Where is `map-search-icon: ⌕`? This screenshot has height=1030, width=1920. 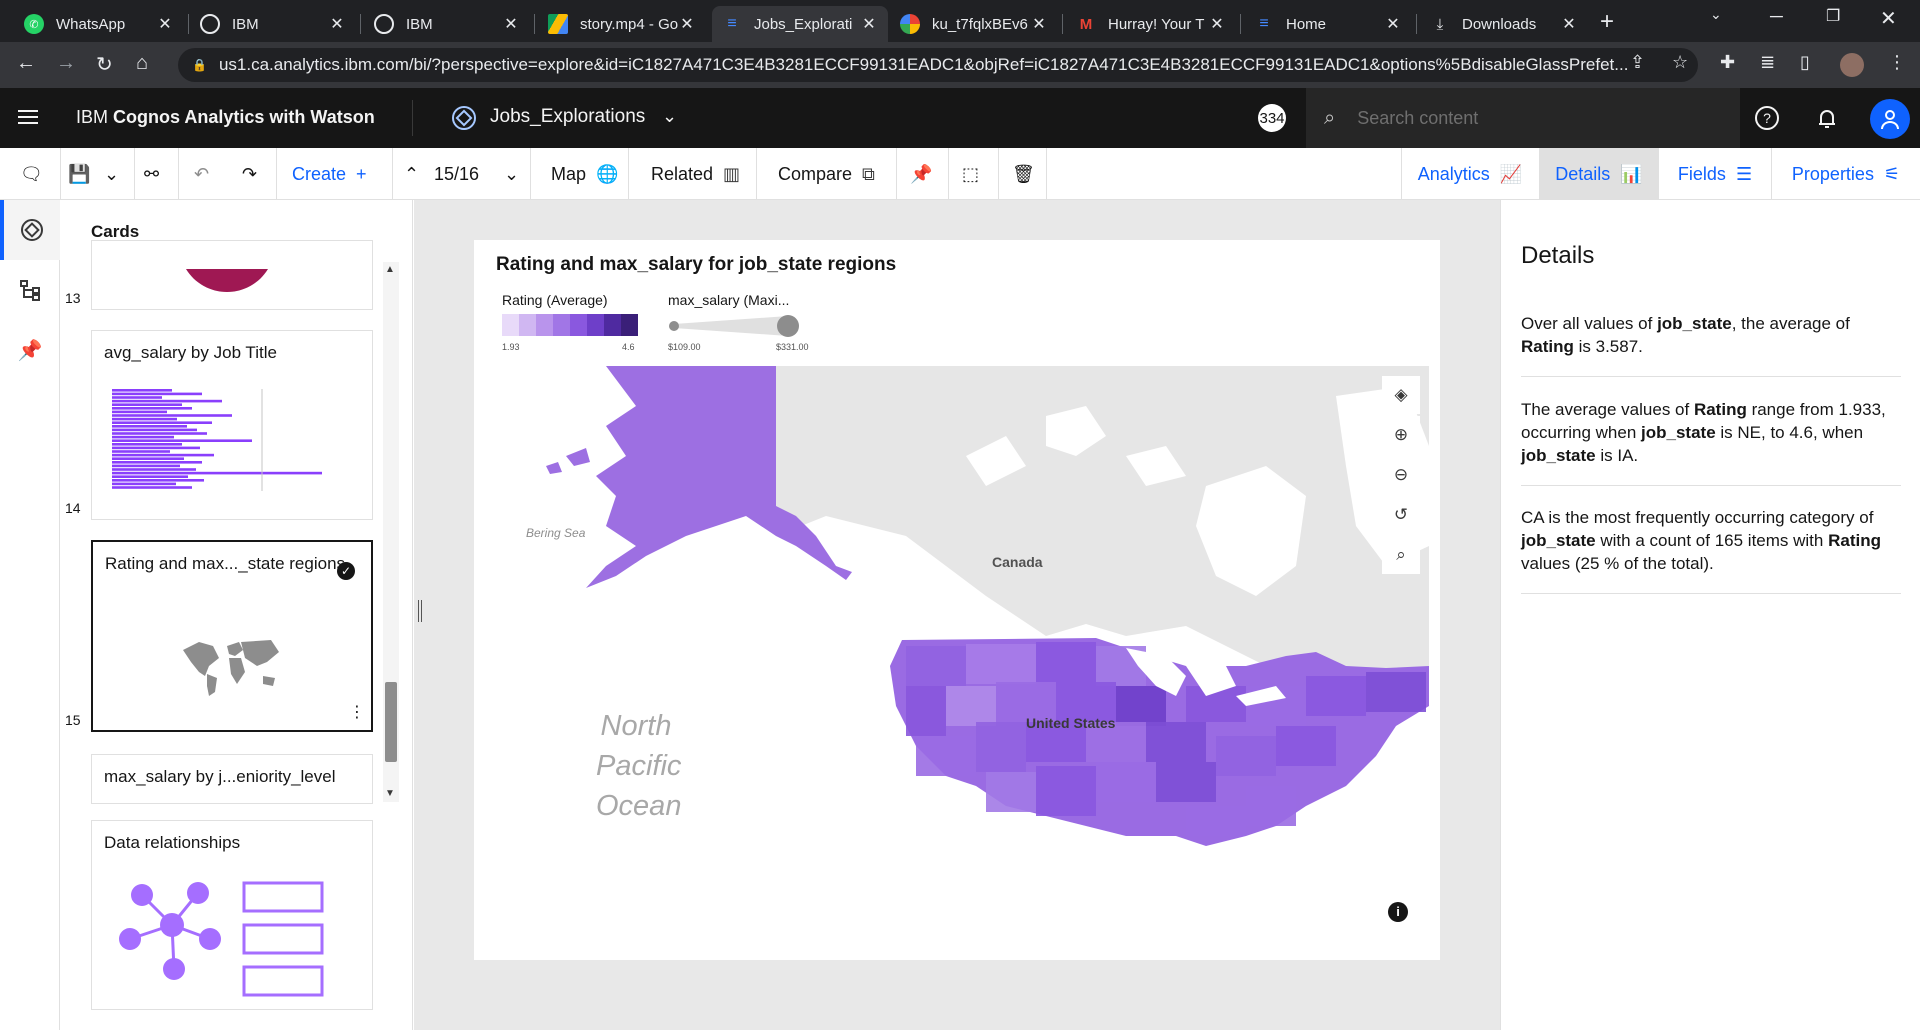 map-search-icon: ⌕ is located at coordinates (1401, 555).